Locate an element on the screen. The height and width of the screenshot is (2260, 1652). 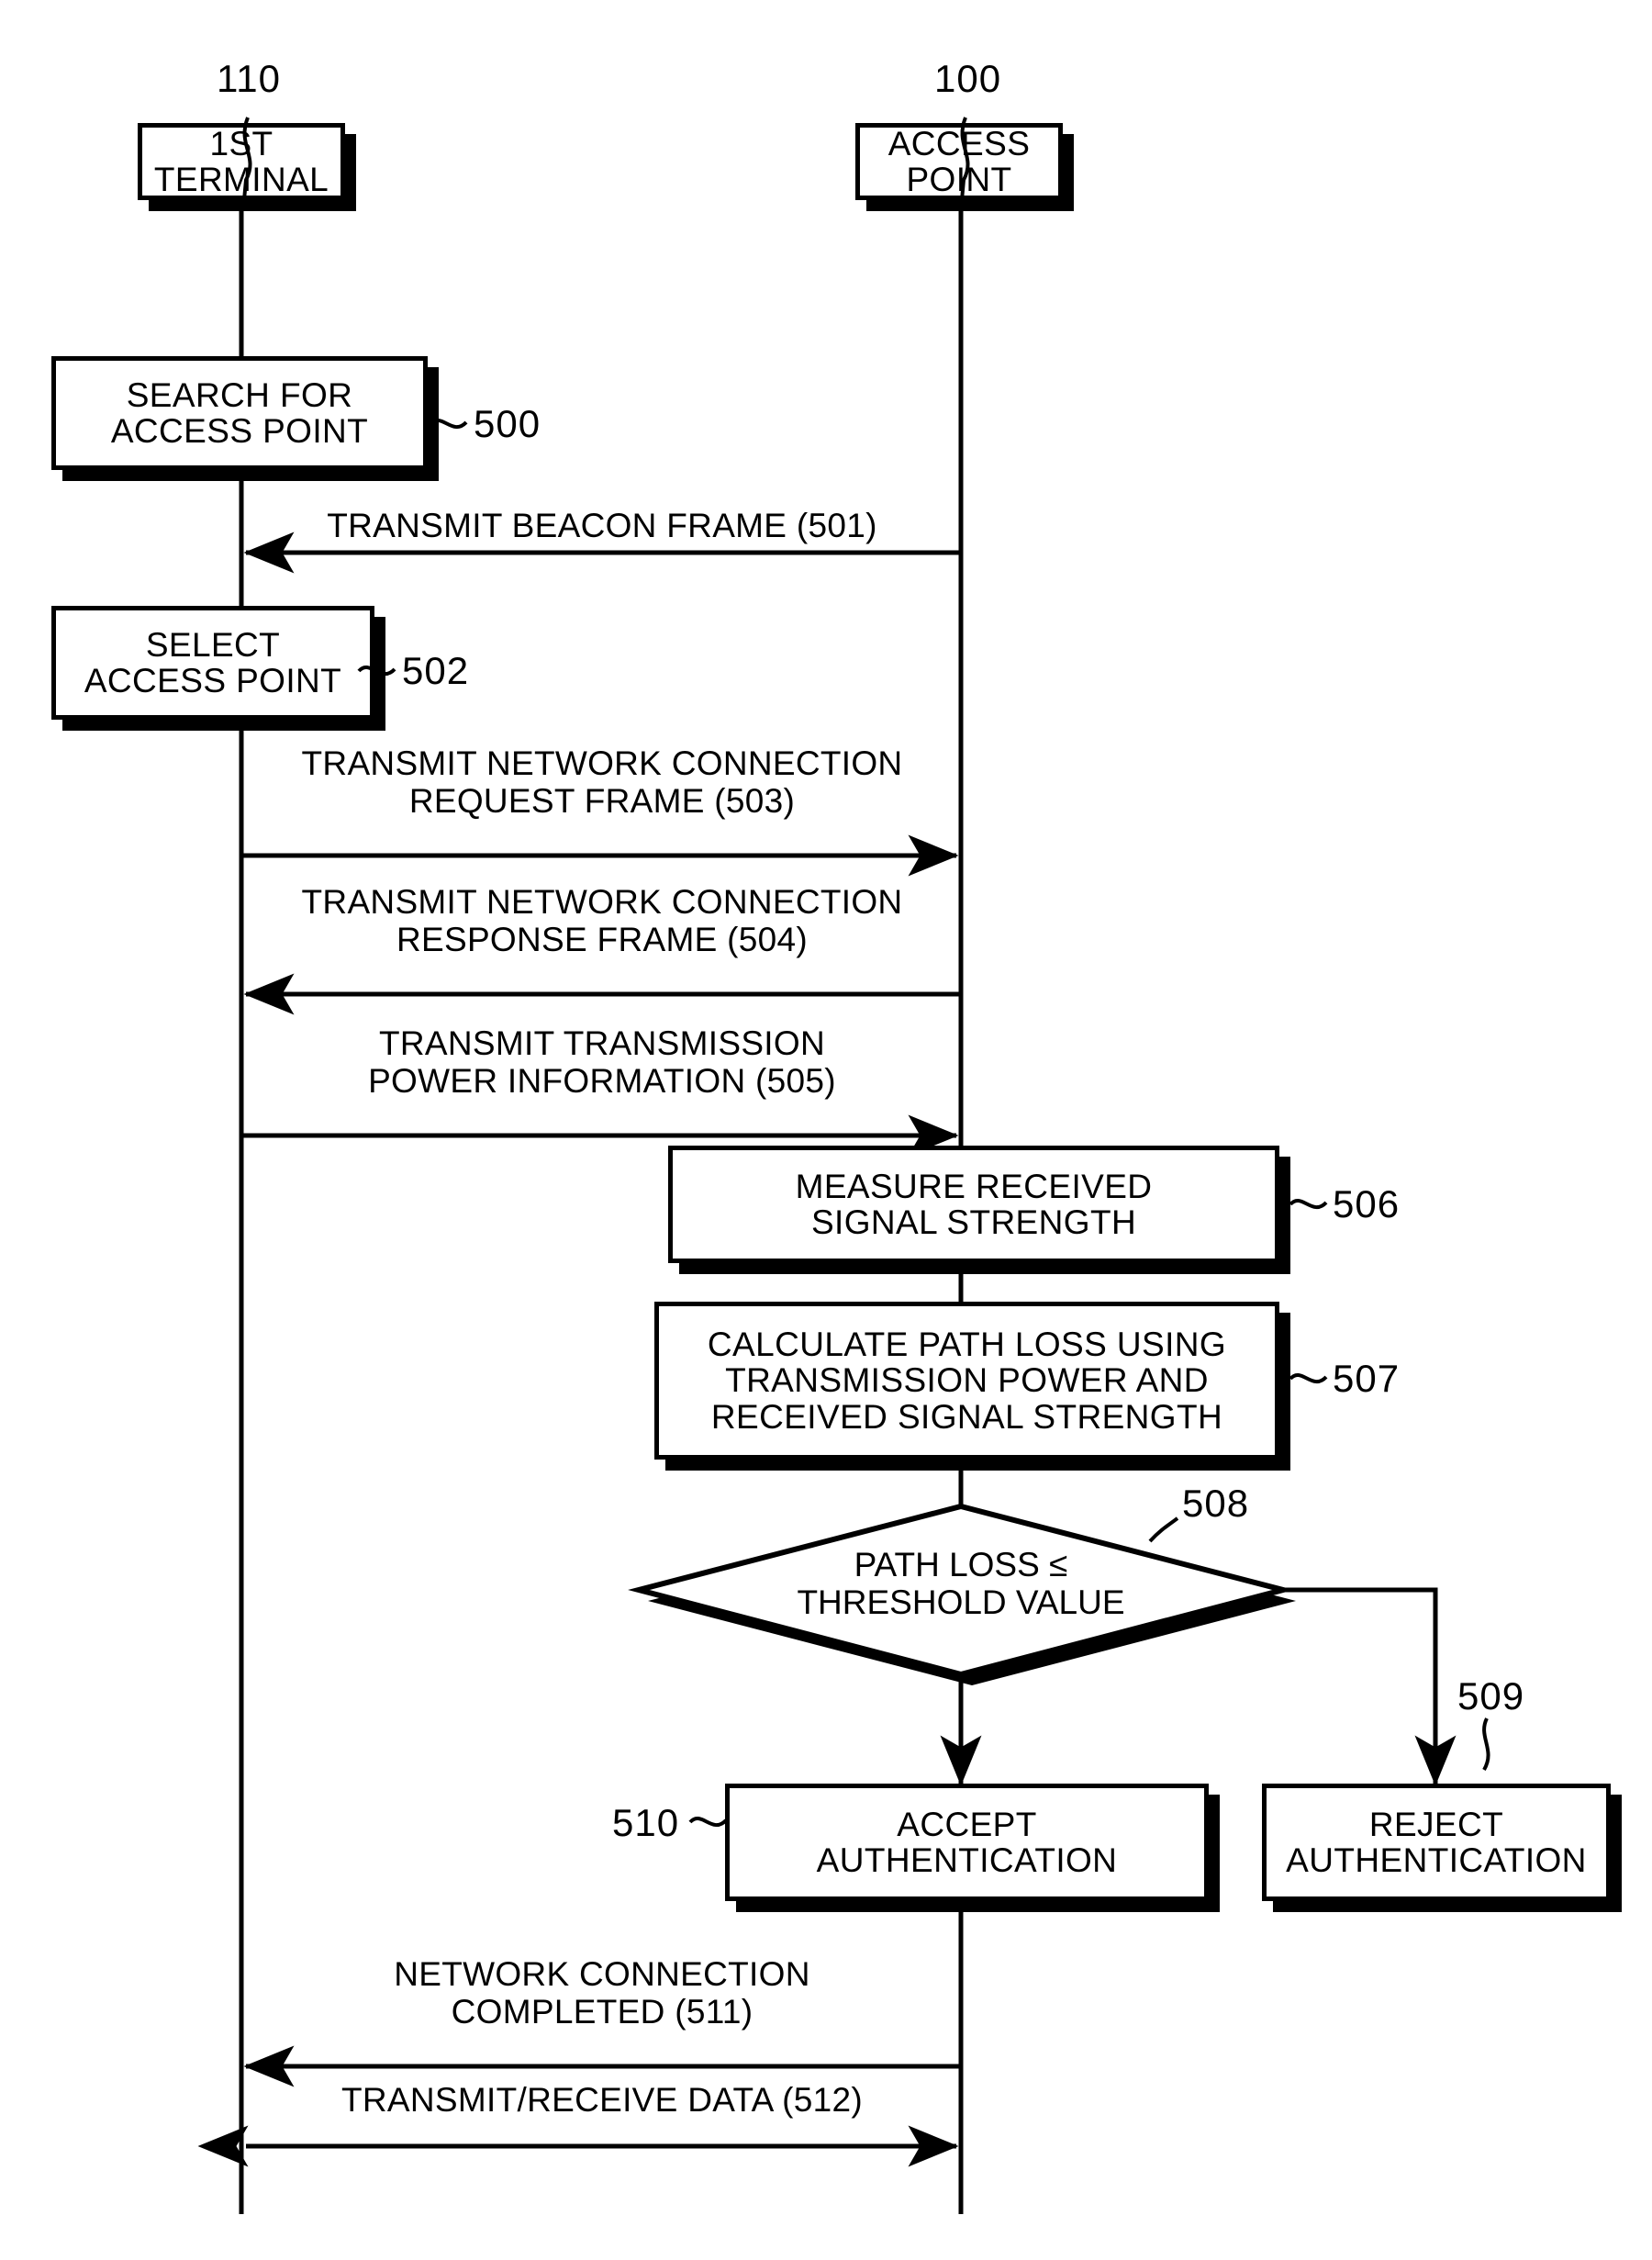
process-label-506: MEASURE RECEIVED SIGNAL STRENGTH is located at coordinates (974, 1204).